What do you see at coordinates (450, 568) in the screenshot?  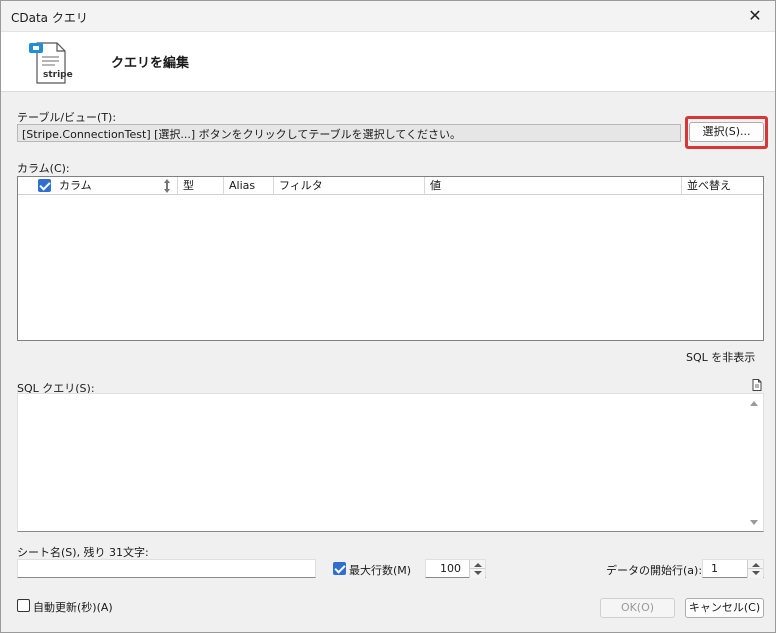 I see `max-rows-value: 100` at bounding box center [450, 568].